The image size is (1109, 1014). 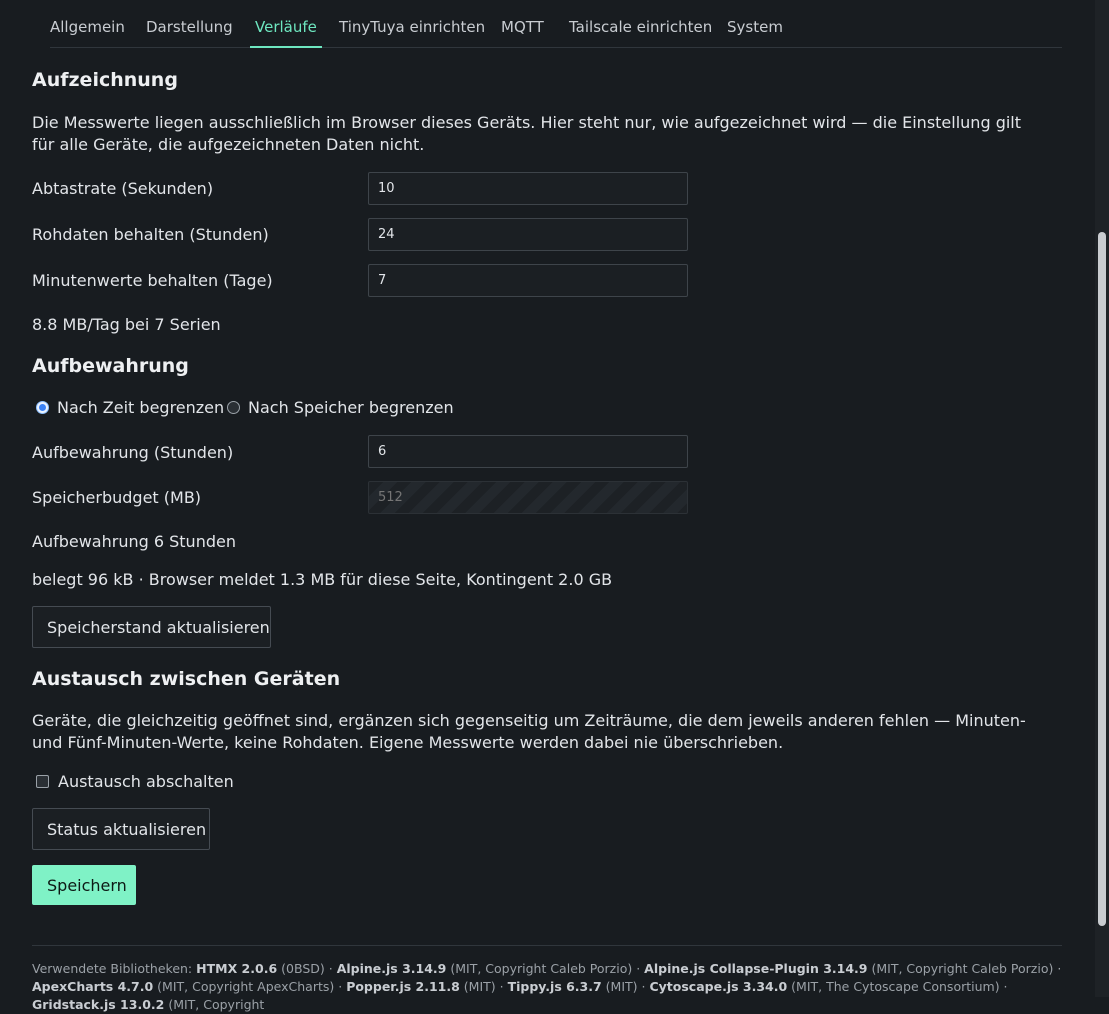 I want to click on retention-hours-input, so click(x=528, y=451).